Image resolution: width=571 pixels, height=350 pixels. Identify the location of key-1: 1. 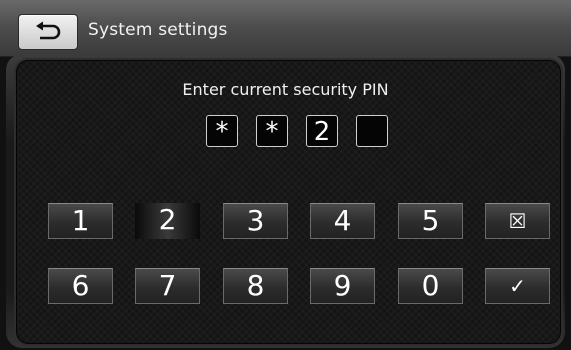
(80, 221).